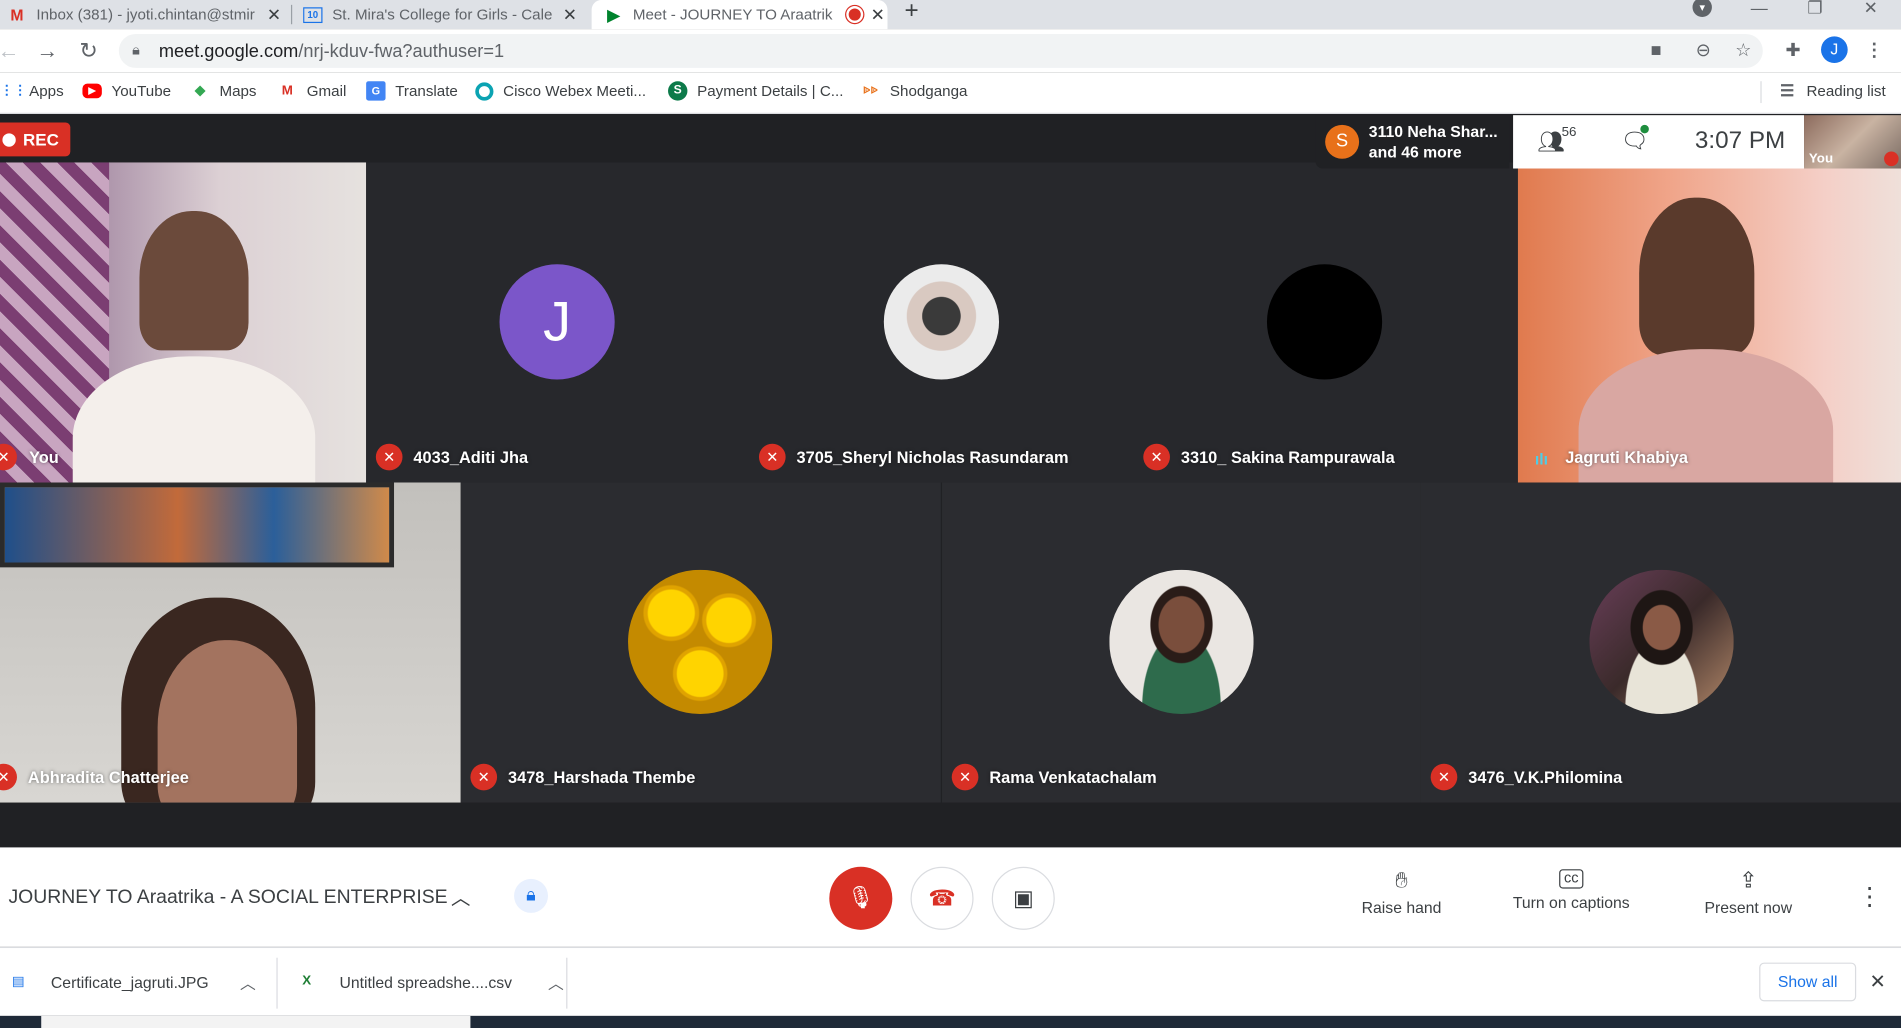  I want to click on translate-icon: G, so click(376, 91).